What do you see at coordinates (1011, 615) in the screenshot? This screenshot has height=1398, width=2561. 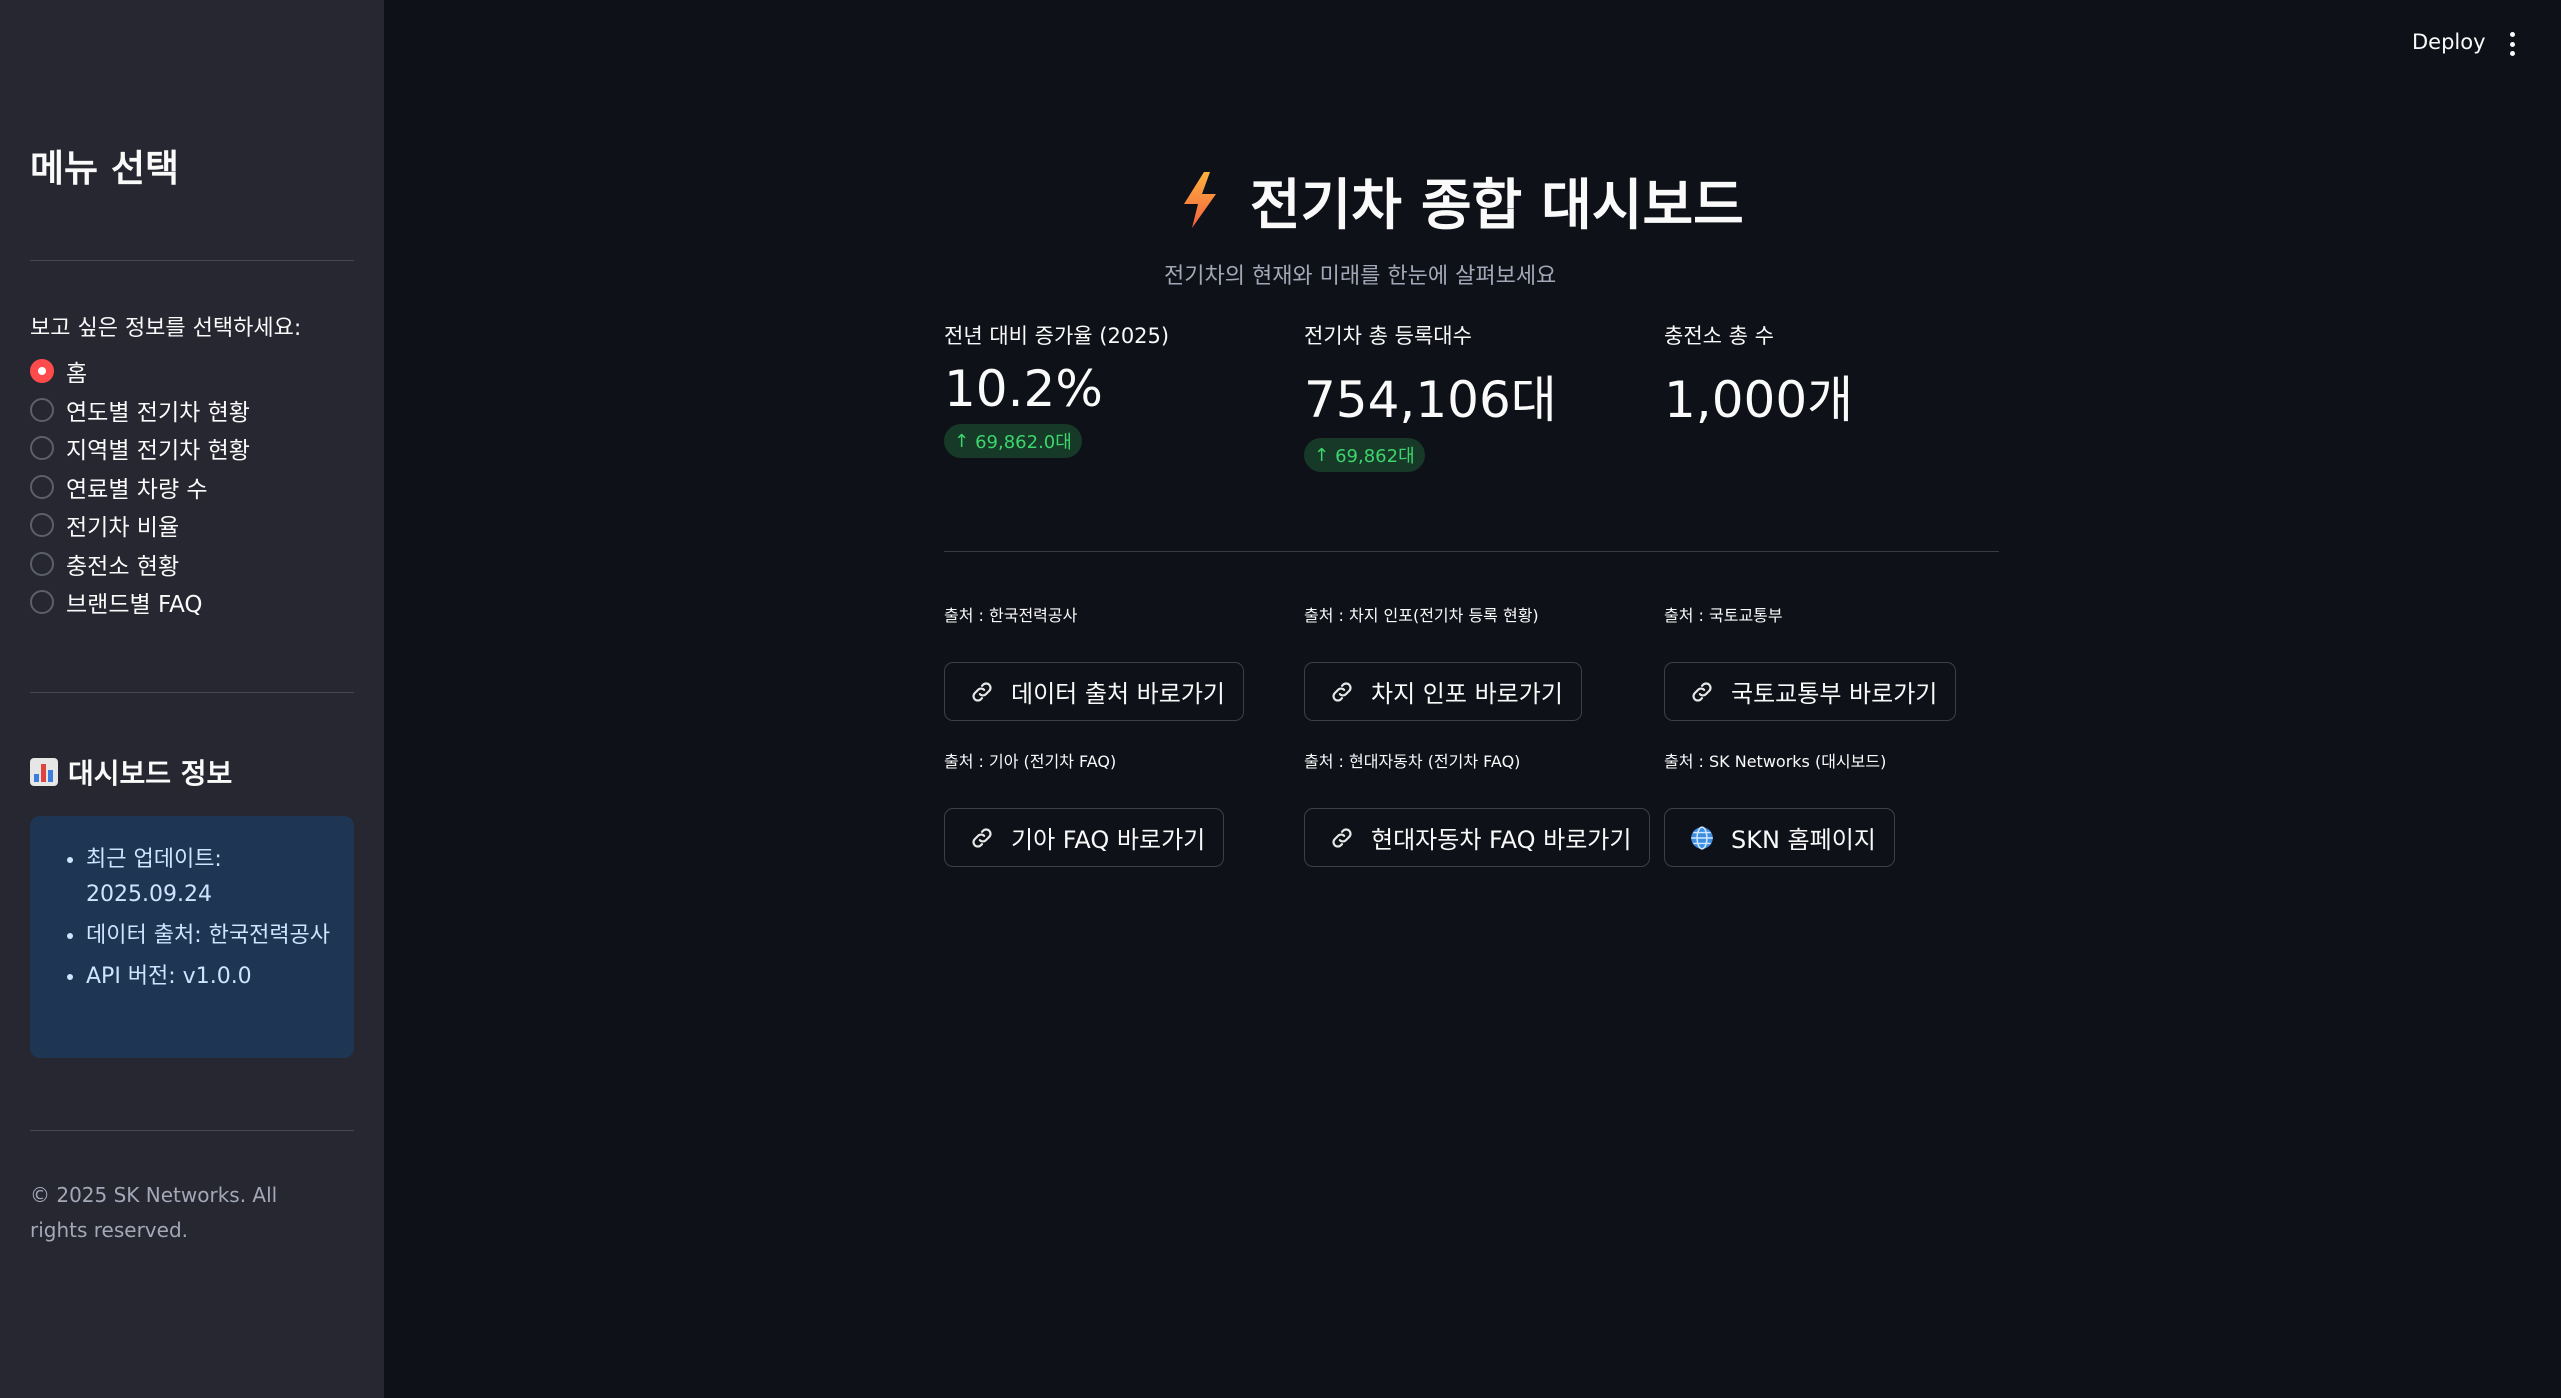 I see `source-label: 출처 : 한국전력공사` at bounding box center [1011, 615].